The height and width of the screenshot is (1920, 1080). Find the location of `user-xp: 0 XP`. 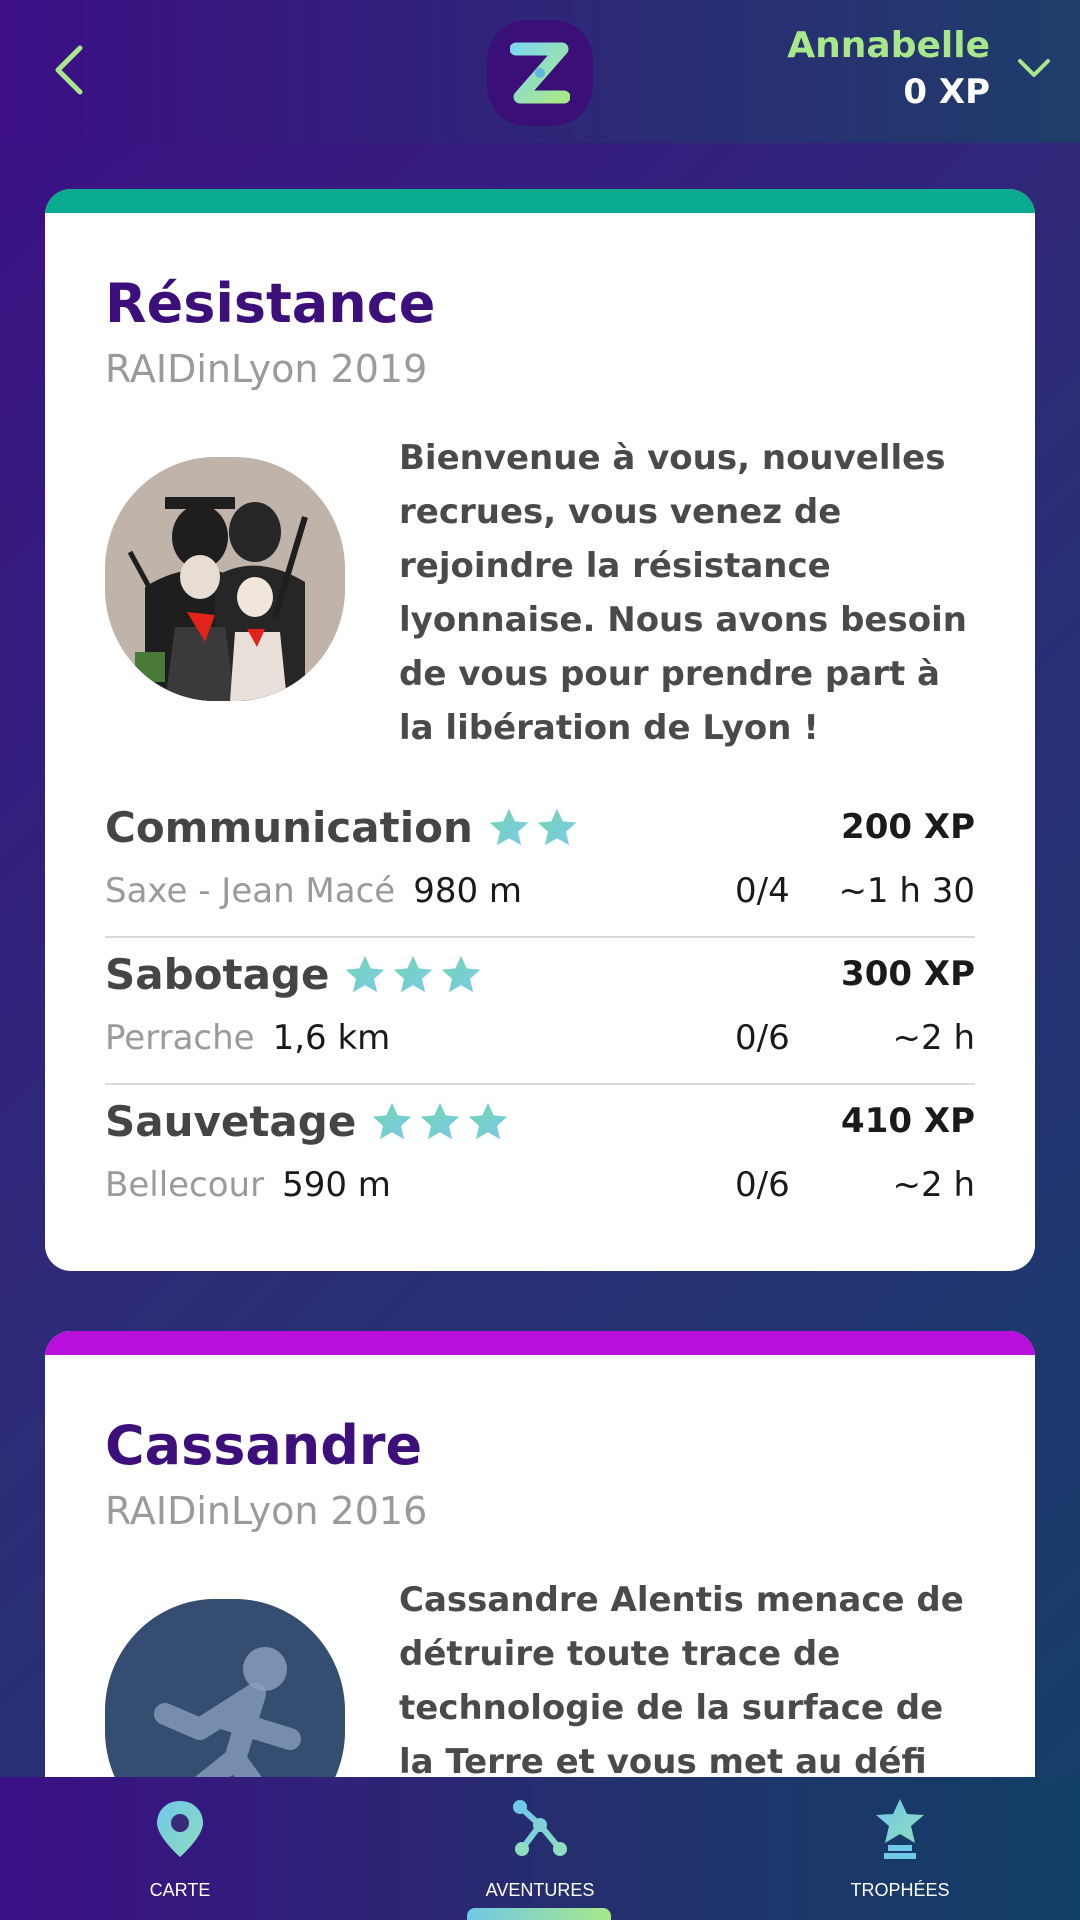

user-xp: 0 XP is located at coordinates (946, 92).